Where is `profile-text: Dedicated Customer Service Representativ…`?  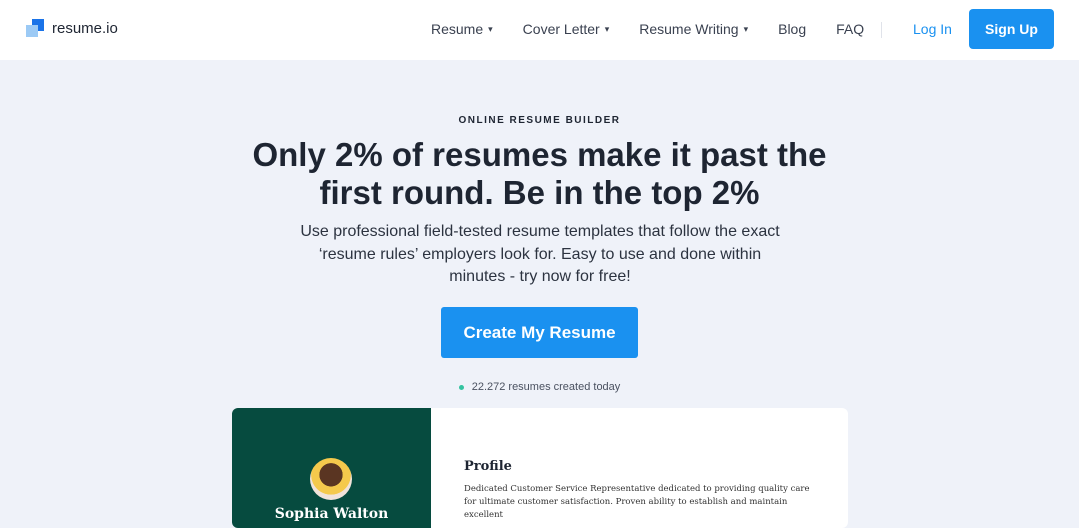
profile-text: Dedicated Customer Service Representativ… is located at coordinates (637, 502).